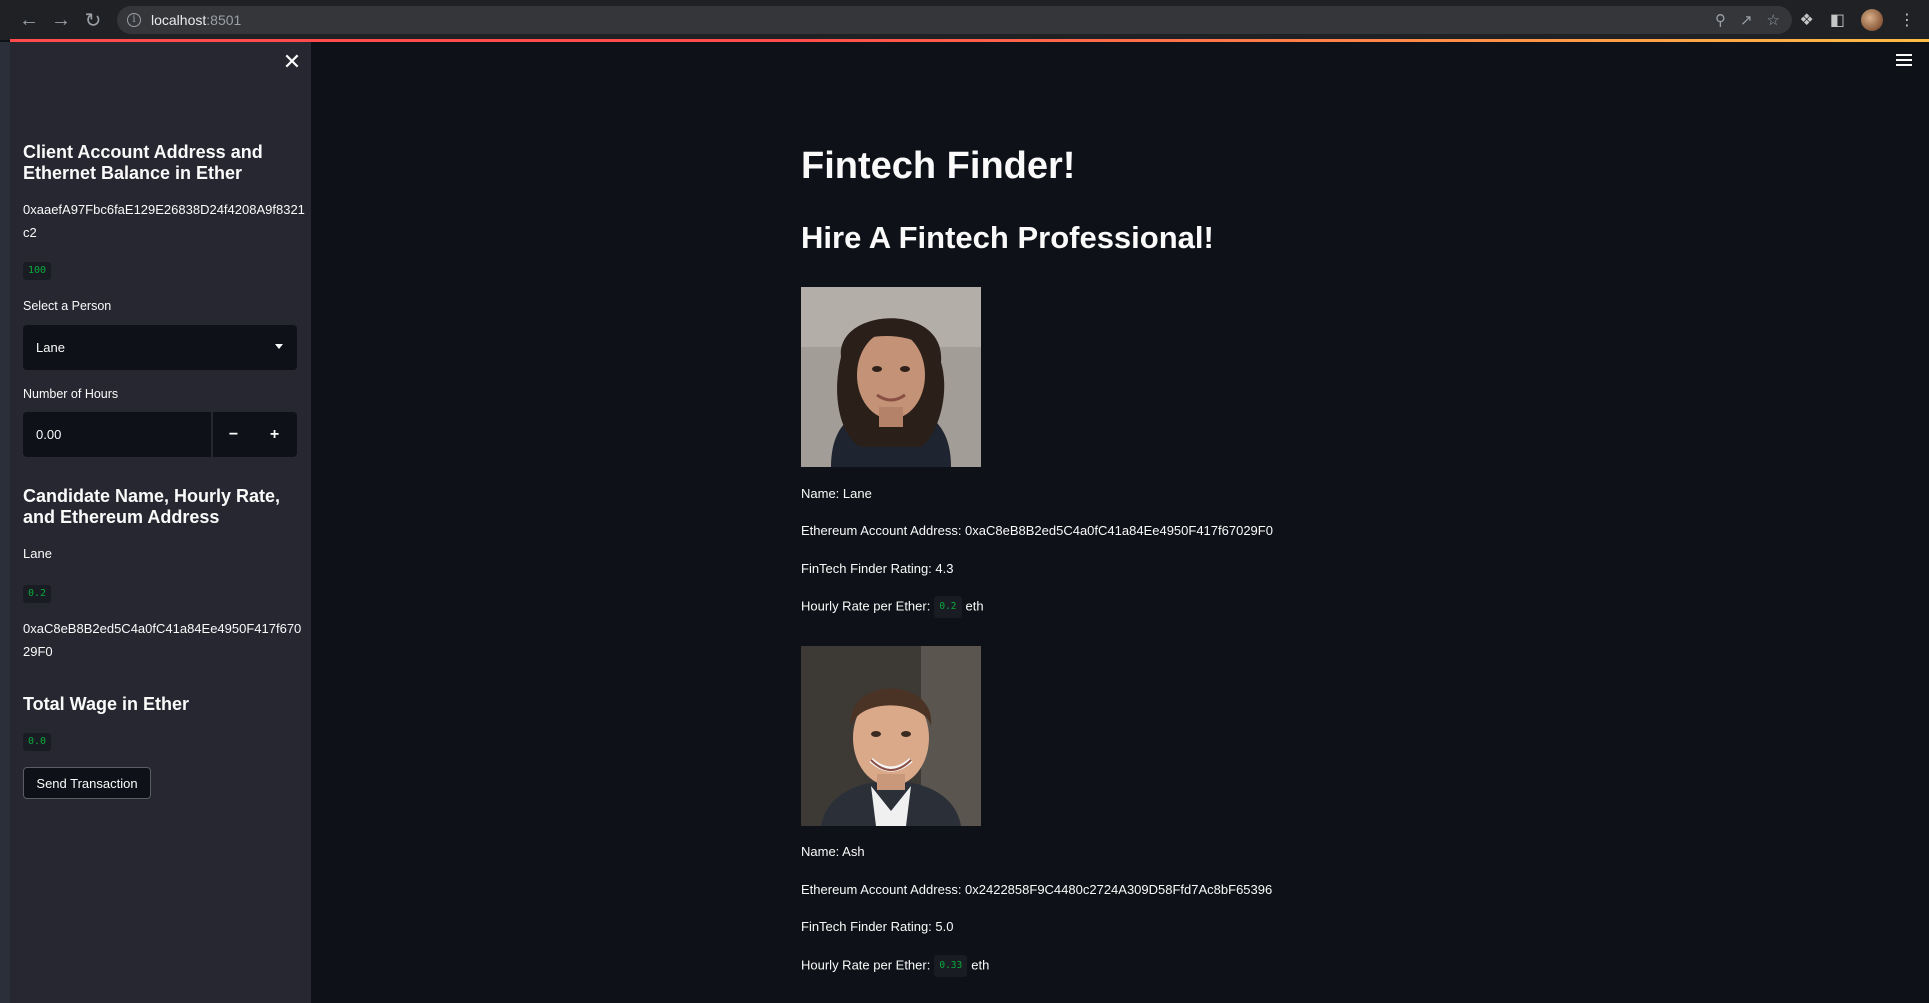 The width and height of the screenshot is (1929, 1003). What do you see at coordinates (37, 271) in the screenshot?
I see `balance-value: 100` at bounding box center [37, 271].